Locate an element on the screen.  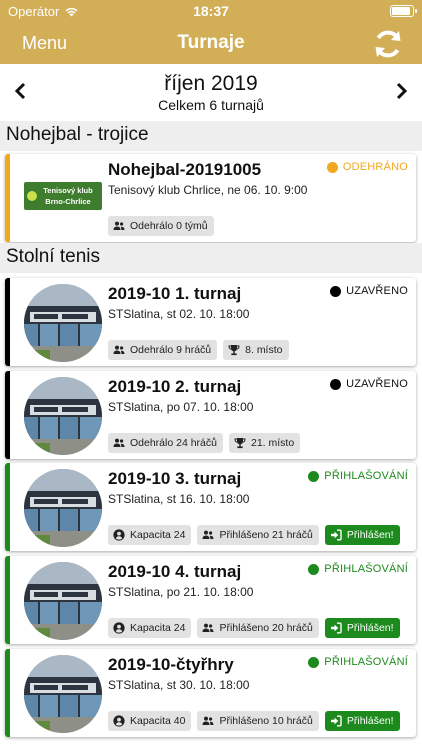
tournament-info: STSlatina, st 30. 10. 18:00 is located at coordinates (179, 685).